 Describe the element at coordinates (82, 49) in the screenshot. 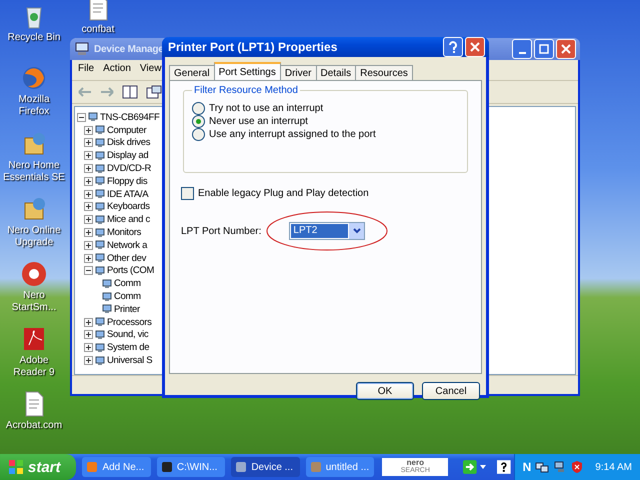

I see `computer-icon` at that location.